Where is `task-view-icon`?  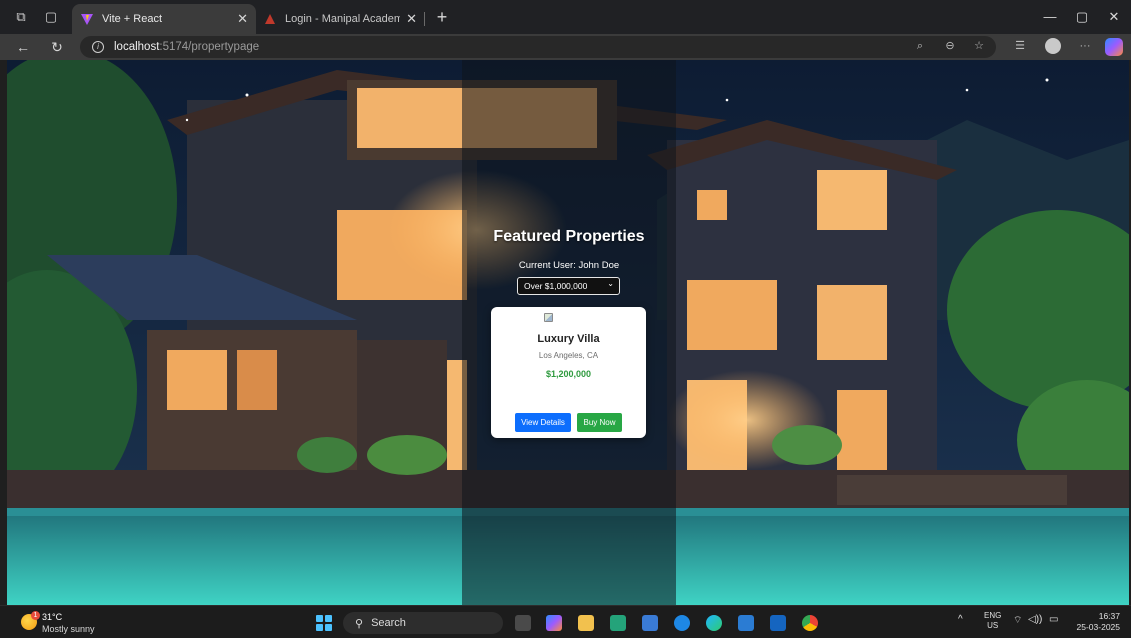 task-view-icon is located at coordinates (523, 623).